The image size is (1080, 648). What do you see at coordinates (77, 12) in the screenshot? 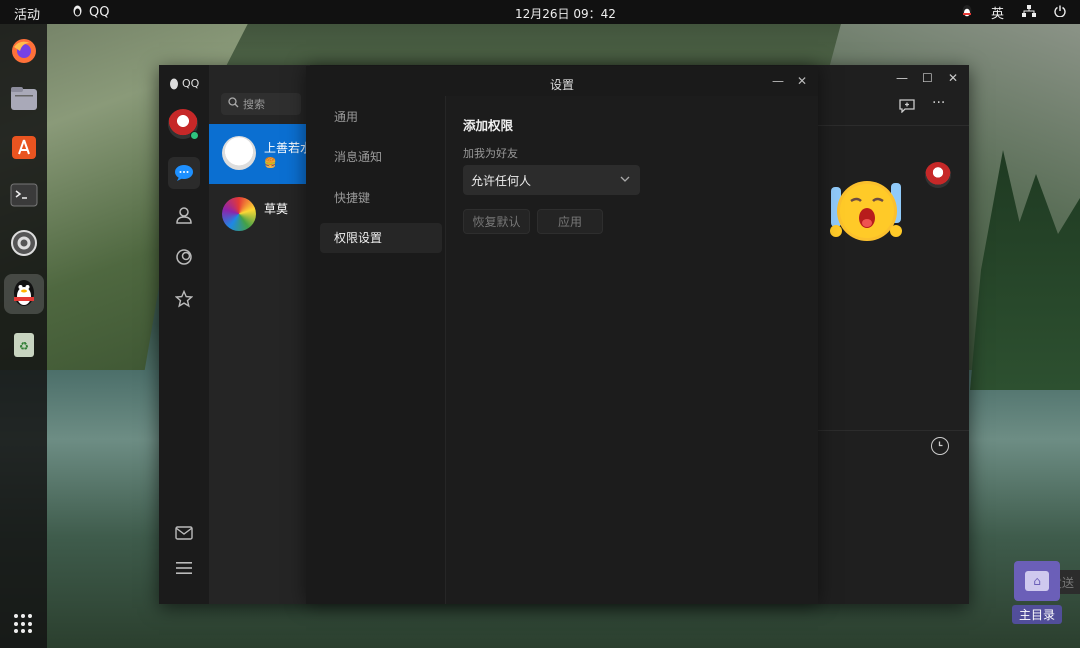
I see `penguin-icon` at bounding box center [77, 12].